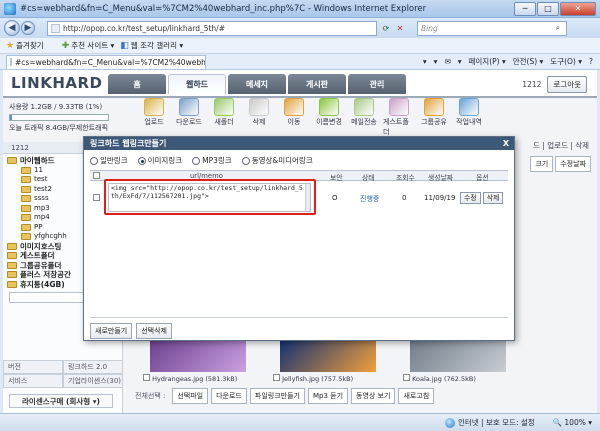 Image resolution: width=600 pixels, height=431 pixels. What do you see at coordinates (197, 84) in the screenshot?
I see `nav-tab-1: 웹하드` at bounding box center [197, 84].